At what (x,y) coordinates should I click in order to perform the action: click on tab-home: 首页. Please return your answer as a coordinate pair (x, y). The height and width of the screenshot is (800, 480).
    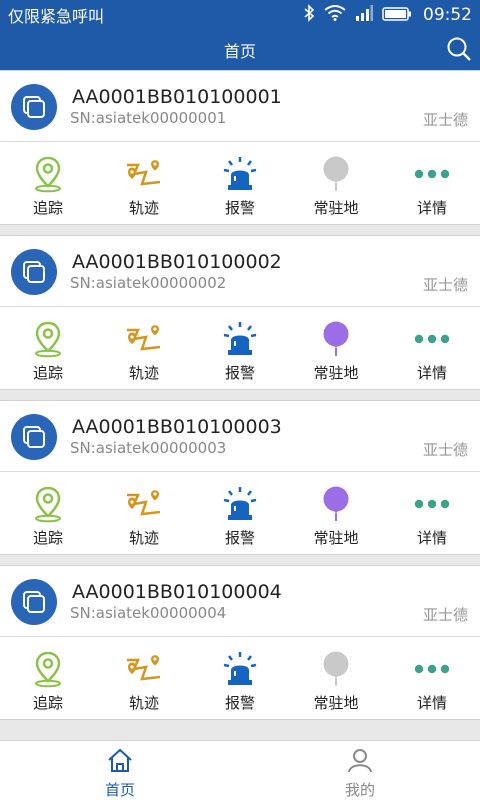
    Looking at the image, I should click on (120, 770).